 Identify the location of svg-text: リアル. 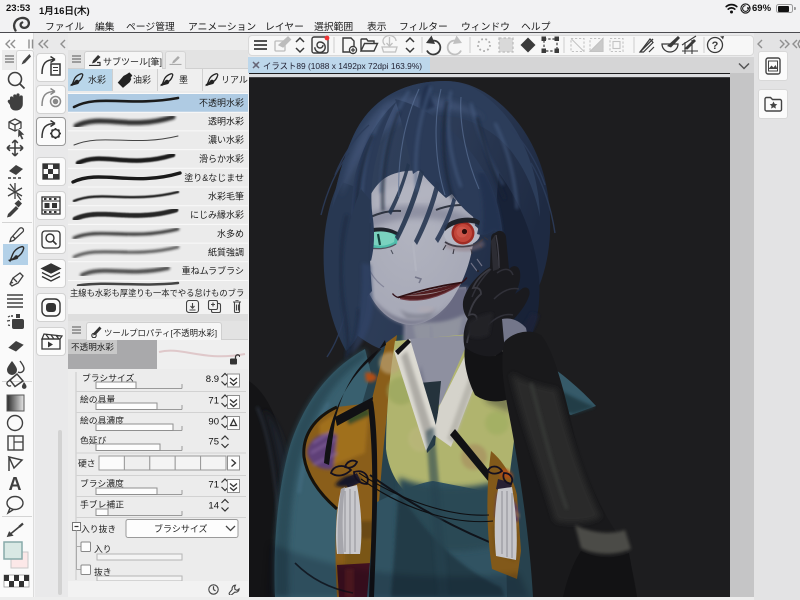
(234, 80).